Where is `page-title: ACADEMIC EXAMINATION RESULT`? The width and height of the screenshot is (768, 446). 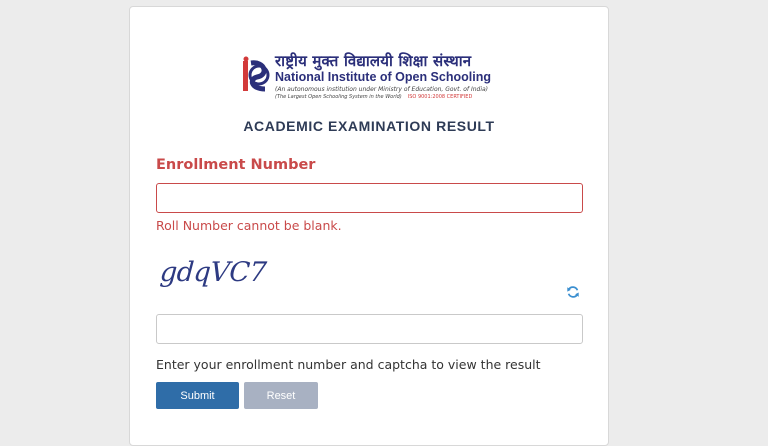 page-title: ACADEMIC EXAMINATION RESULT is located at coordinates (369, 126).